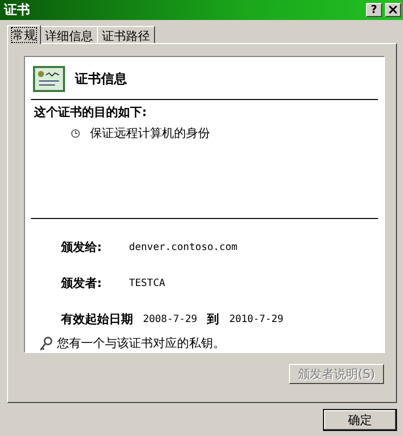 Image resolution: width=403 pixels, height=436 pixels. What do you see at coordinates (141, 343) in the screenshot?
I see `private-key-note: 您有一个与该证书对应的私钥。` at bounding box center [141, 343].